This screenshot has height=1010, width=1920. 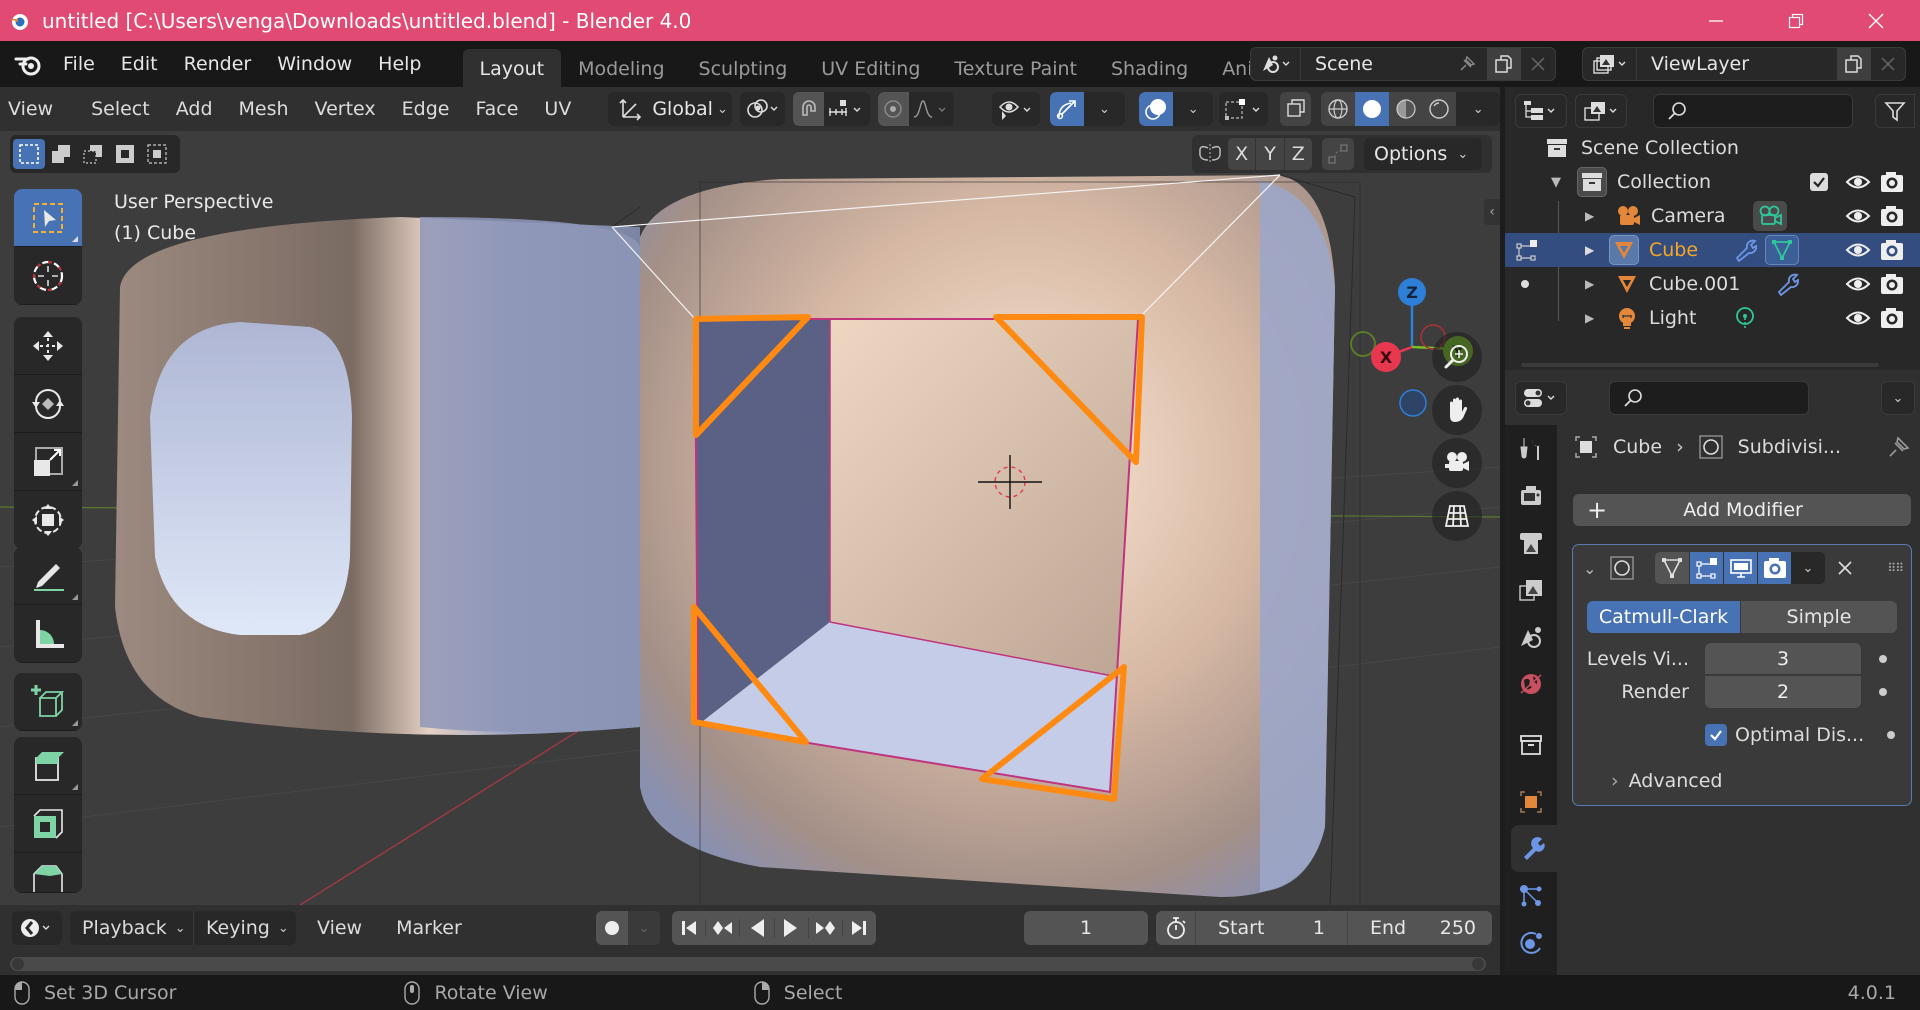 I want to click on auto-merge-toggle, so click(x=1338, y=154).